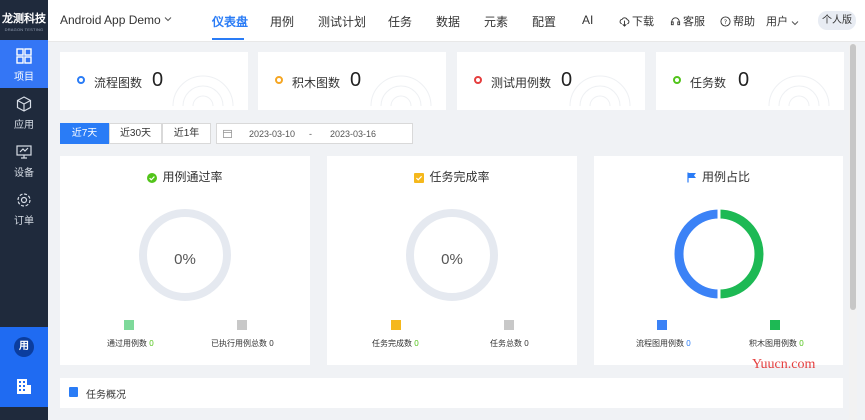 The image size is (865, 420). What do you see at coordinates (118, 83) in the screenshot?
I see `stat-label: 流程图数` at bounding box center [118, 83].